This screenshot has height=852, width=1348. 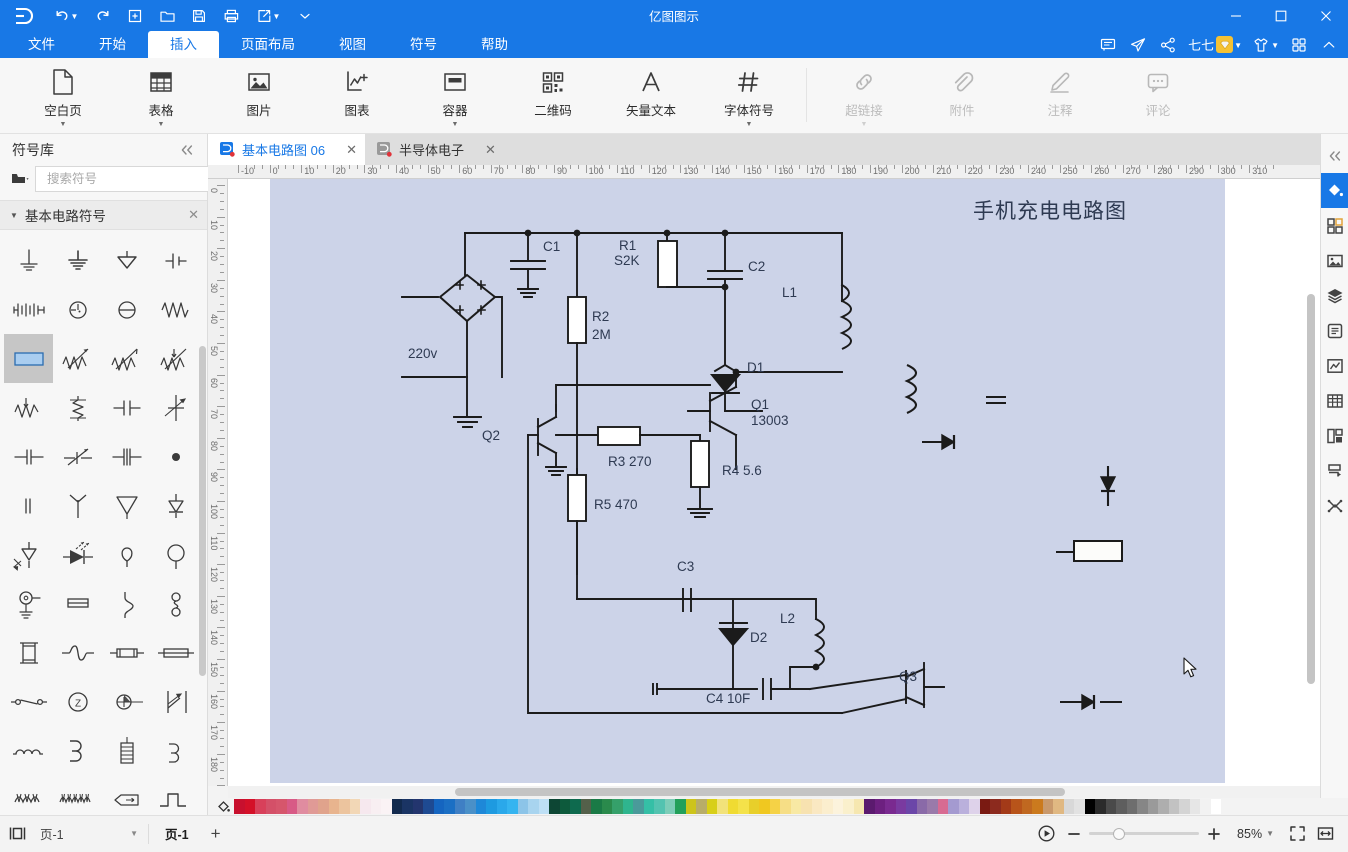 What do you see at coordinates (77, 505) in the screenshot?
I see `antenna-symbol` at bounding box center [77, 505].